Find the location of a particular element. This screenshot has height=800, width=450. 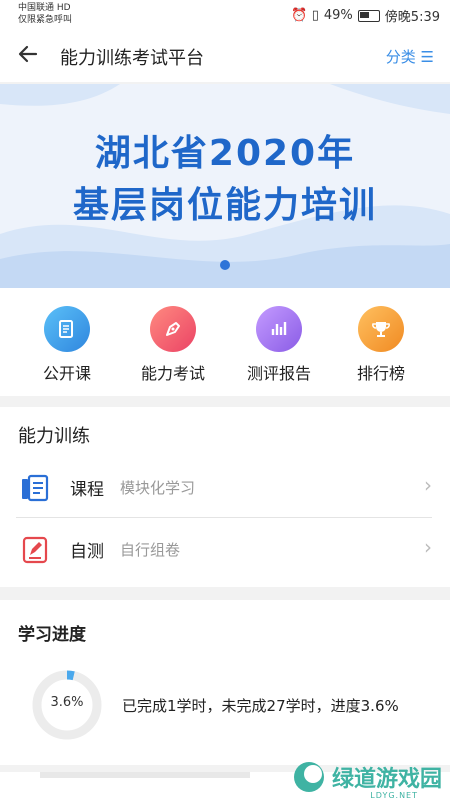

banner-line2: 基层岗位能力培训 is located at coordinates (224, 205).